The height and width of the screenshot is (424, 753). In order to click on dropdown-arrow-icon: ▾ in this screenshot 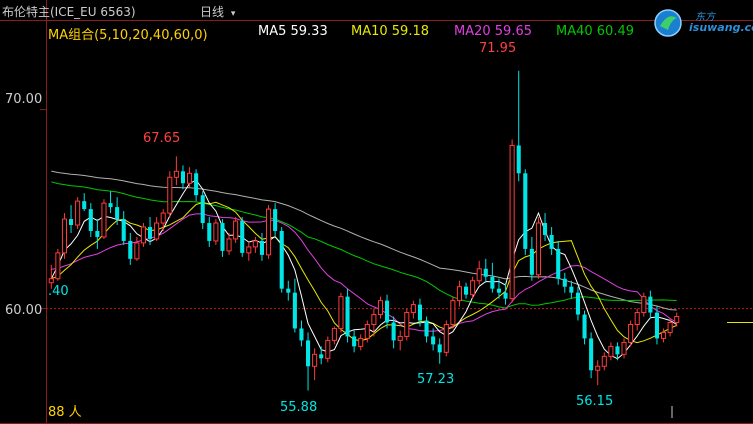, I will do `click(233, 14)`.